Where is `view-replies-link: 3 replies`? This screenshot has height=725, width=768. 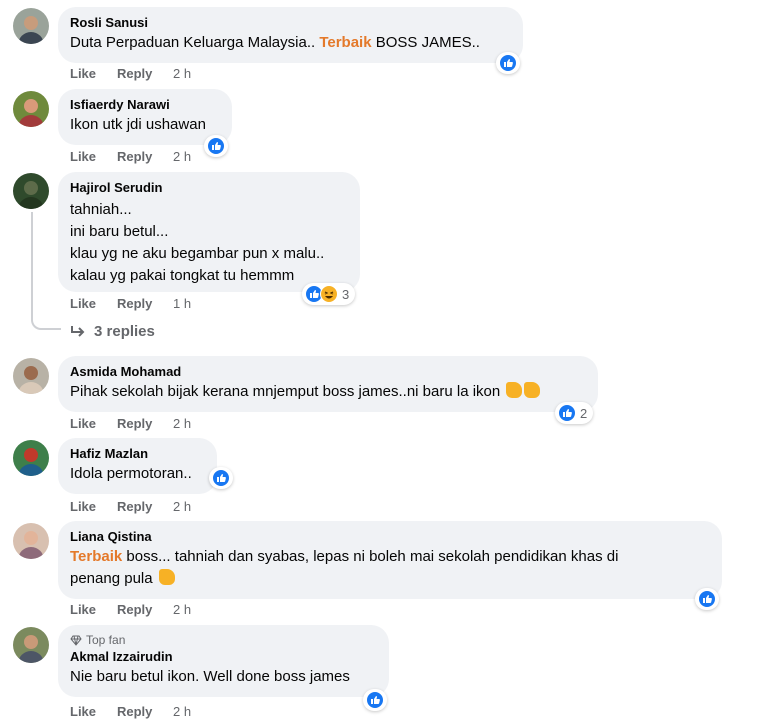 view-replies-link: 3 replies is located at coordinates (112, 331).